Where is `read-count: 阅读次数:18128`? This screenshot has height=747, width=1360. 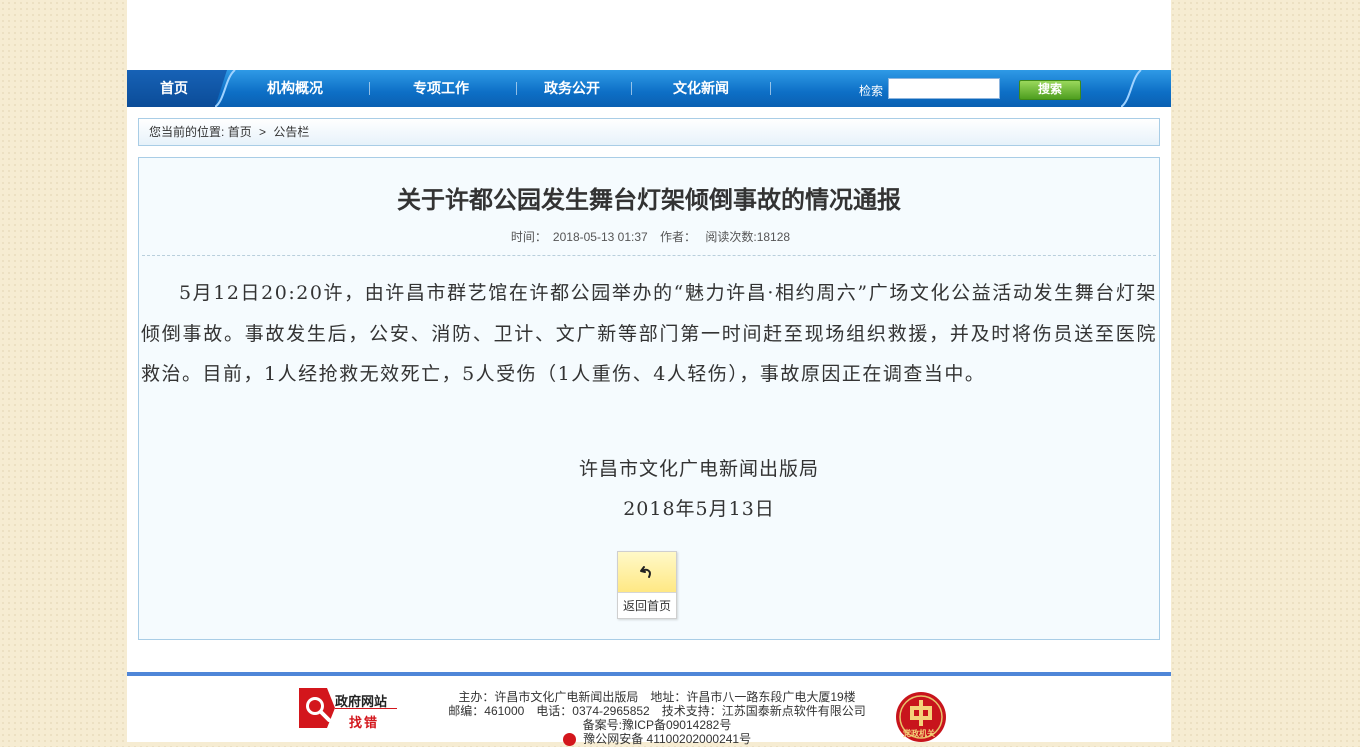 read-count: 阅读次数:18128 is located at coordinates (748, 237).